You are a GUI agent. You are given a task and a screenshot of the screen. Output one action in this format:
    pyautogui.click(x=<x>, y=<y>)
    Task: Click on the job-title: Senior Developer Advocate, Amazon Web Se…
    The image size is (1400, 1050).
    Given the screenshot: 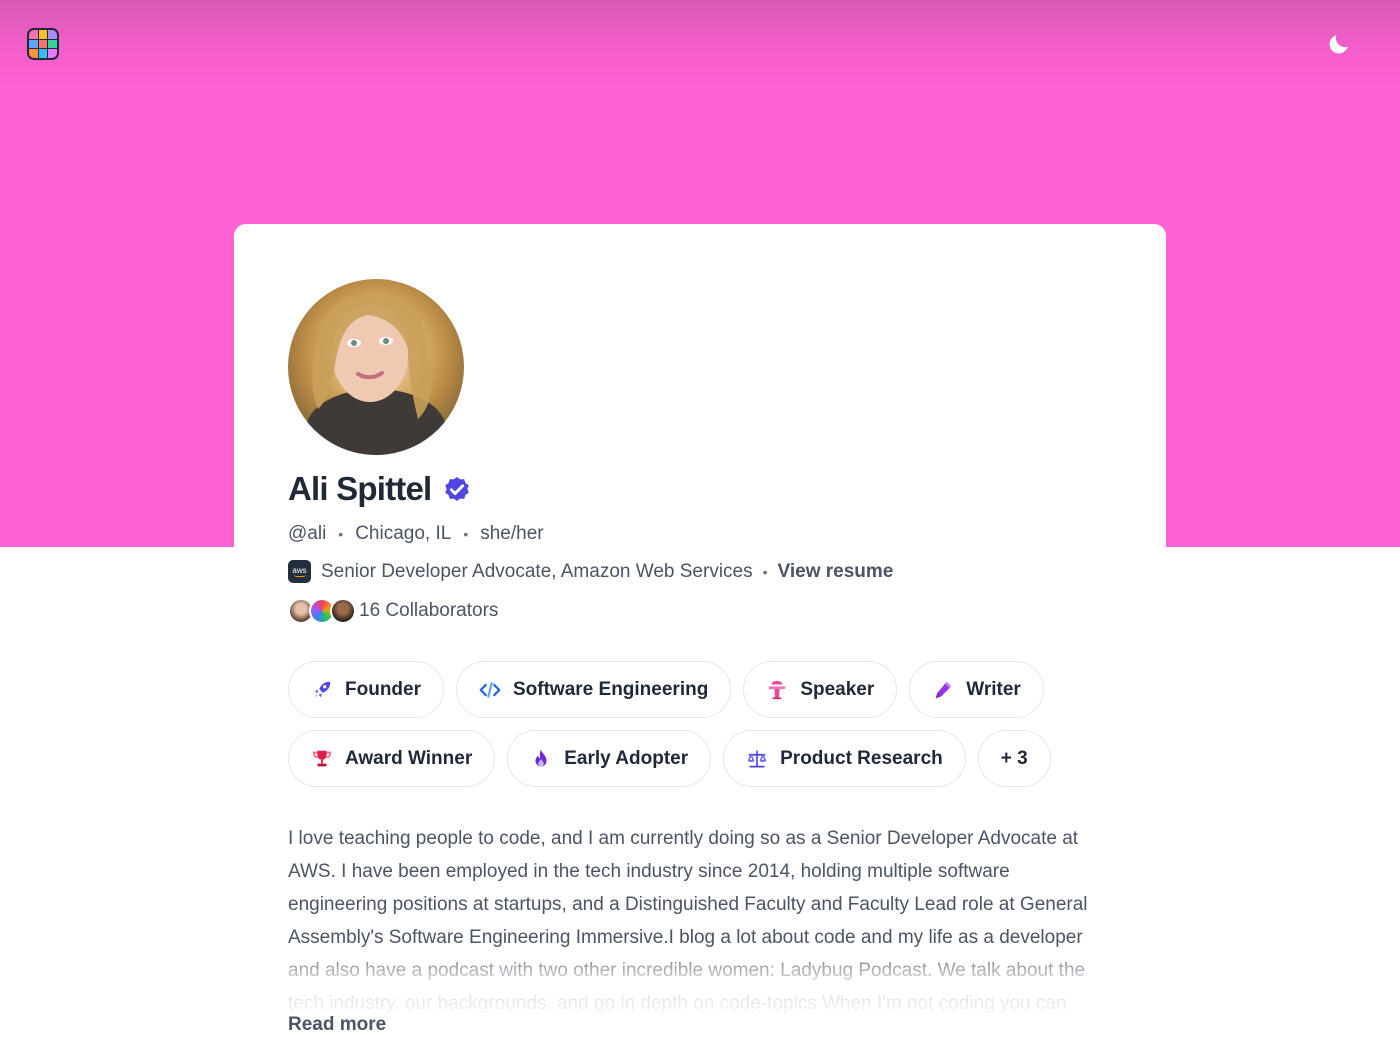 What is the action you would take?
    pyautogui.click(x=537, y=571)
    